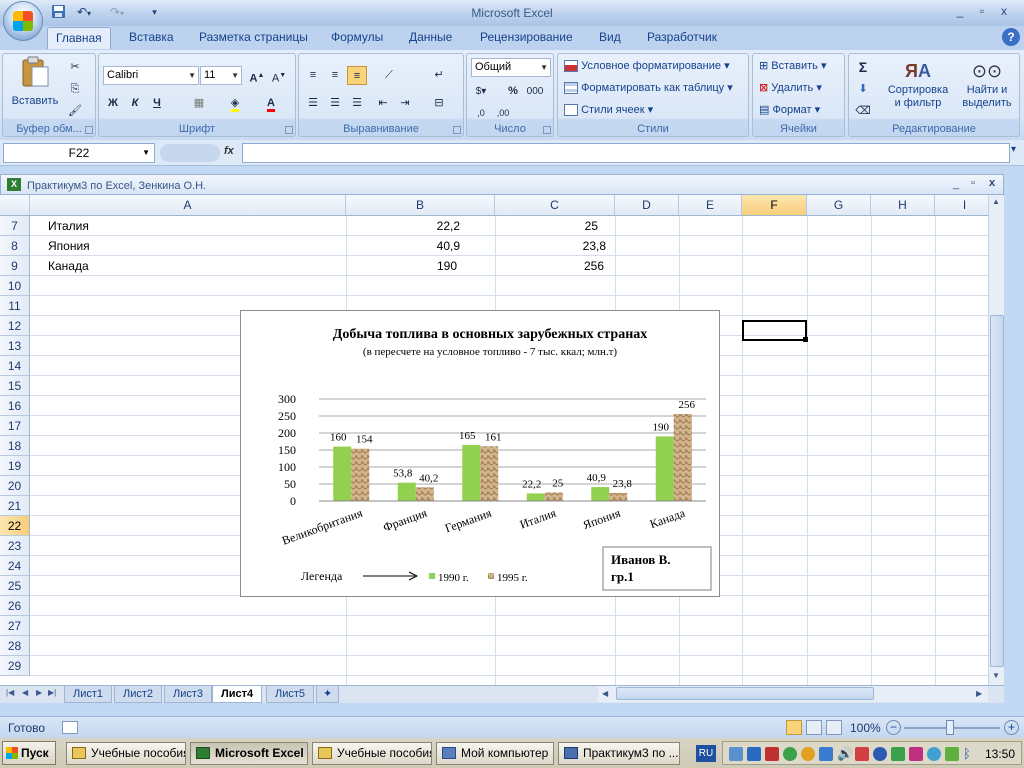 The height and width of the screenshot is (768, 1024). I want to click on row-header: 7, so click(15, 226).